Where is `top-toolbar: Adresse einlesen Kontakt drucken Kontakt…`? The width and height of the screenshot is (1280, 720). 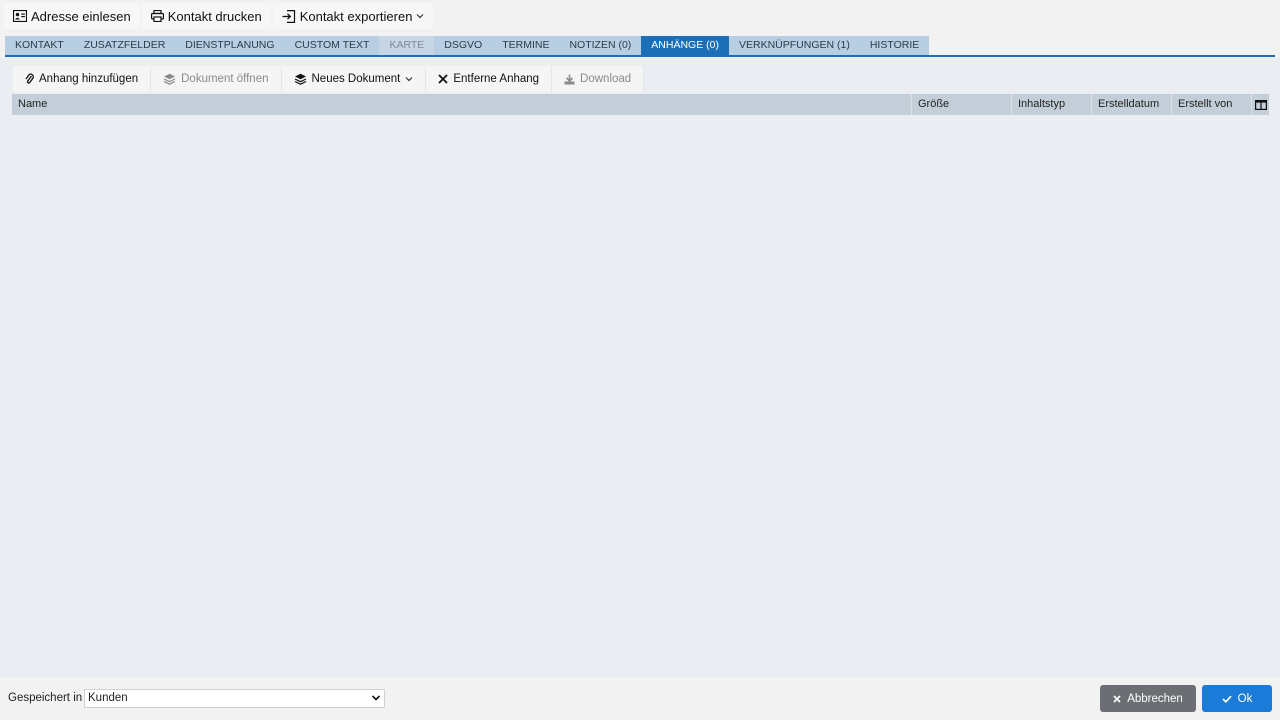
top-toolbar: Adresse einlesen Kontakt drucken Kontakt… is located at coordinates (219, 16).